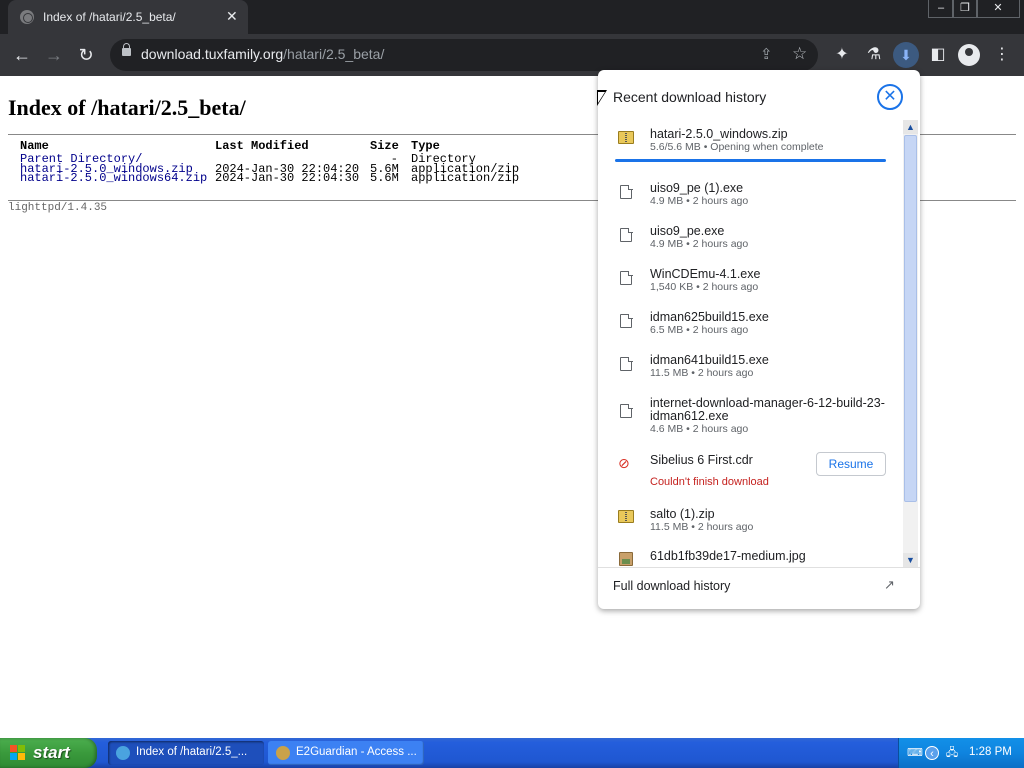  Describe the element at coordinates (750, 240) in the screenshot. I see `download-item: uiso9_pe.exe 4.9 MB • 2 hours ago` at that location.